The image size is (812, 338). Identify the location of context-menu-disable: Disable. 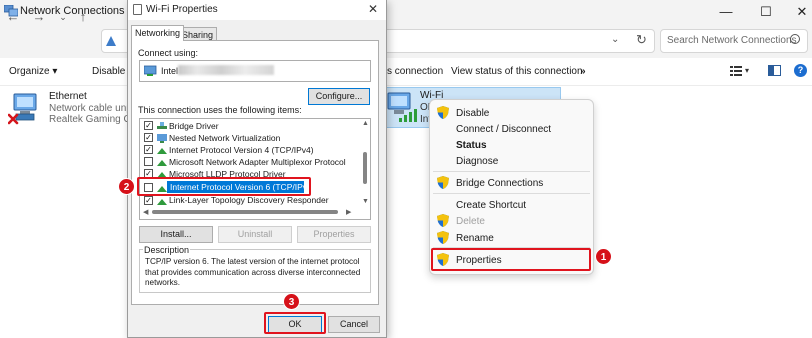
(472, 113).